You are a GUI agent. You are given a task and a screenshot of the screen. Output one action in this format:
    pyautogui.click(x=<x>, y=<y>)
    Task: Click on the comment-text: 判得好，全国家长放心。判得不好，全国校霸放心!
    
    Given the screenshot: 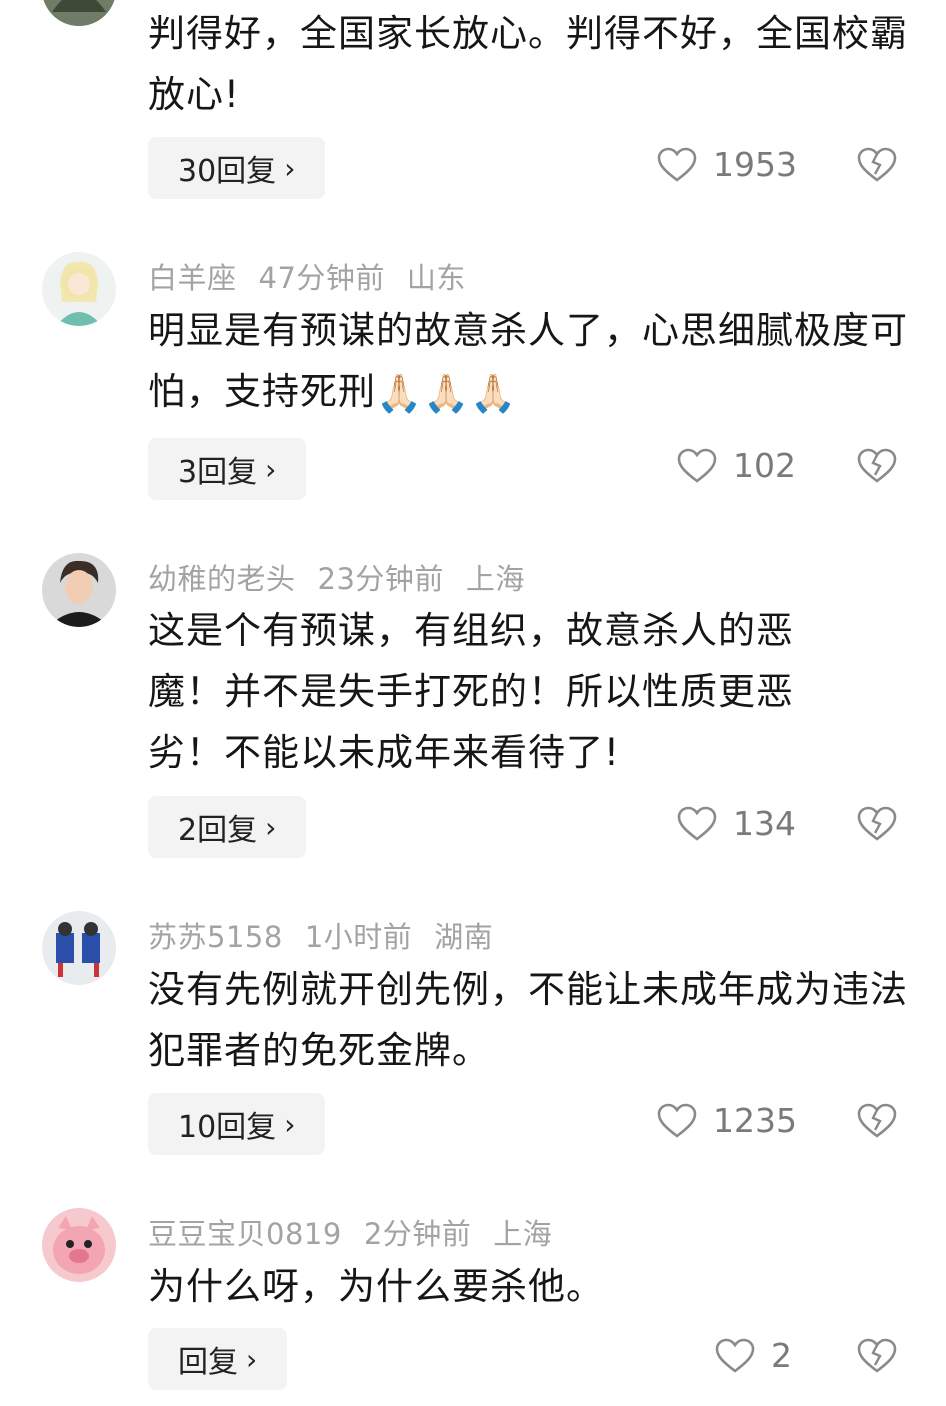 What is the action you would take?
    pyautogui.click(x=528, y=64)
    